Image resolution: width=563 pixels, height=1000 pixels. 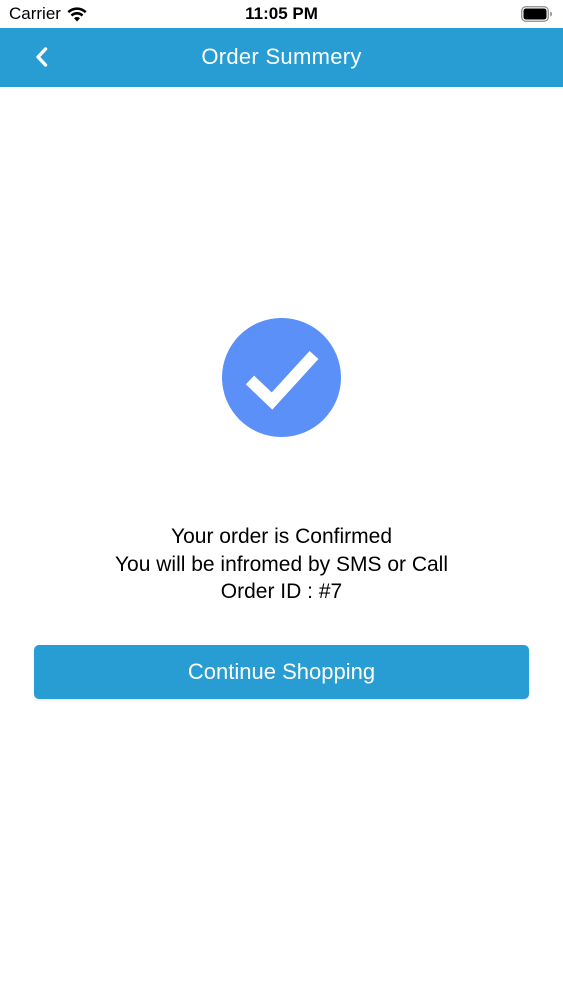 I want to click on confirmation-badge, so click(x=281, y=377).